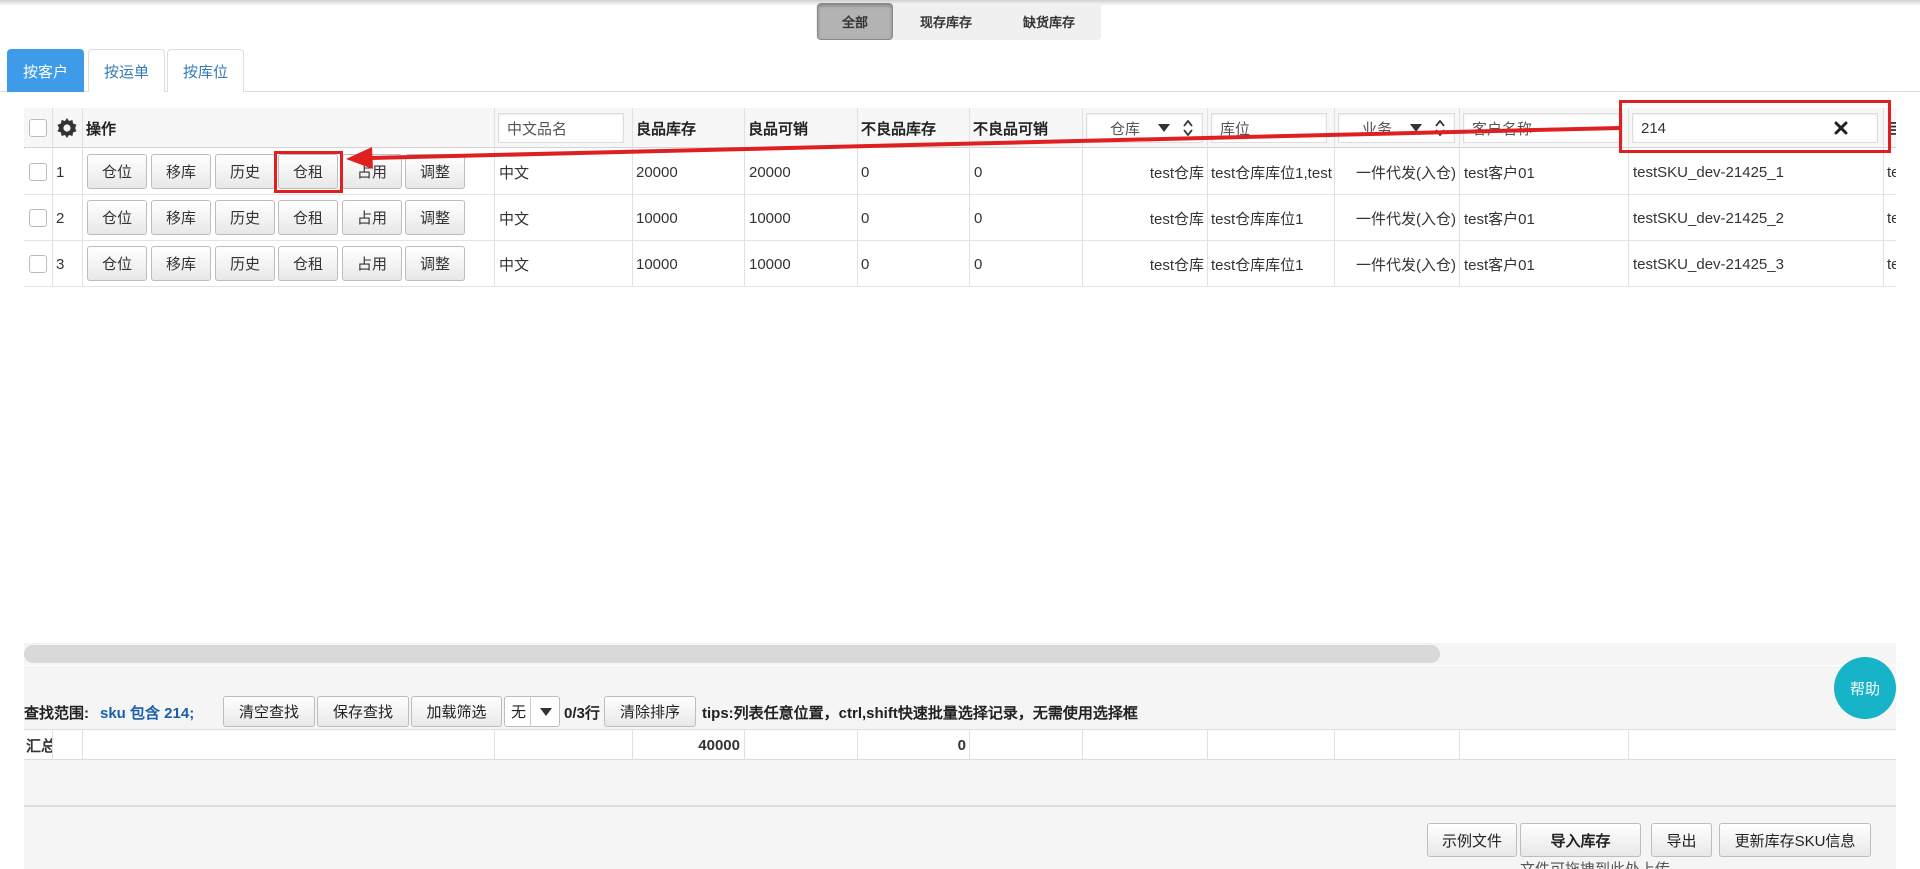 The height and width of the screenshot is (869, 1920). I want to click on upload-hint: 文件可拖拽到此处上传, so click(1680, 863).